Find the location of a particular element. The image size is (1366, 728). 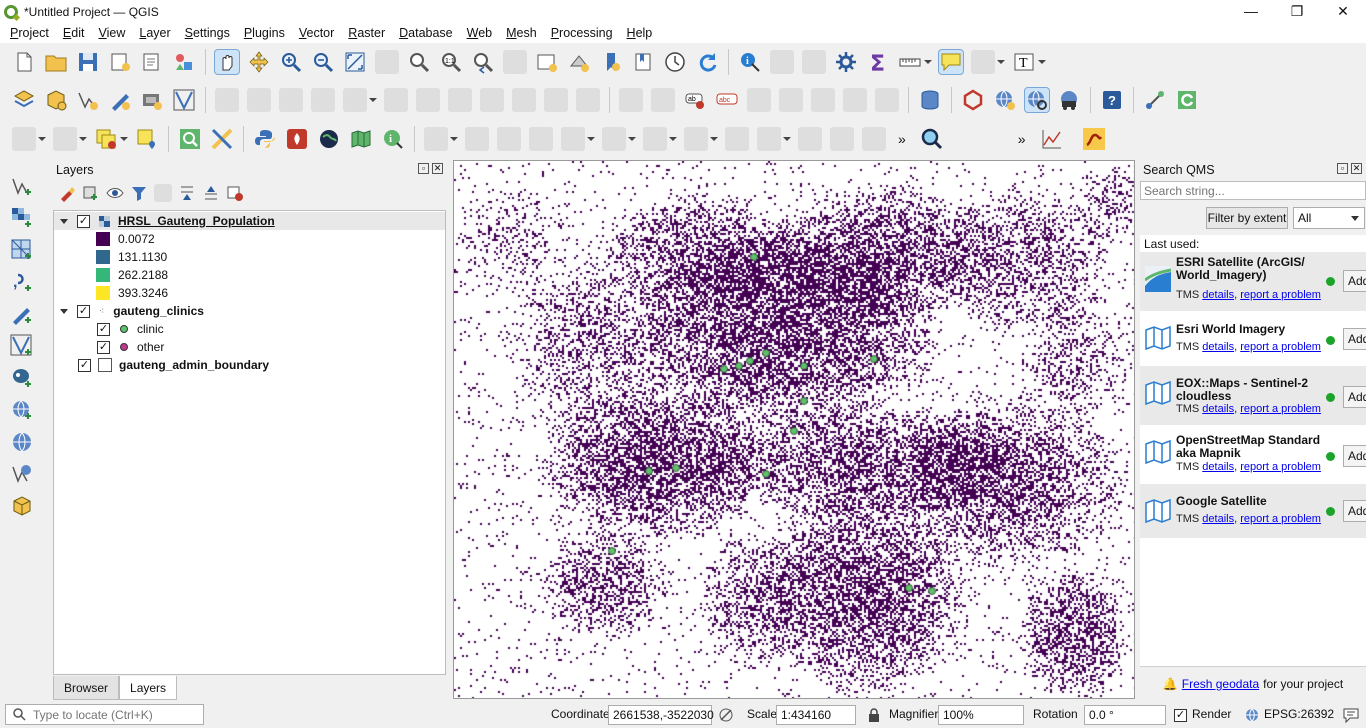

processing-toolbox-icon is located at coordinates (846, 62).